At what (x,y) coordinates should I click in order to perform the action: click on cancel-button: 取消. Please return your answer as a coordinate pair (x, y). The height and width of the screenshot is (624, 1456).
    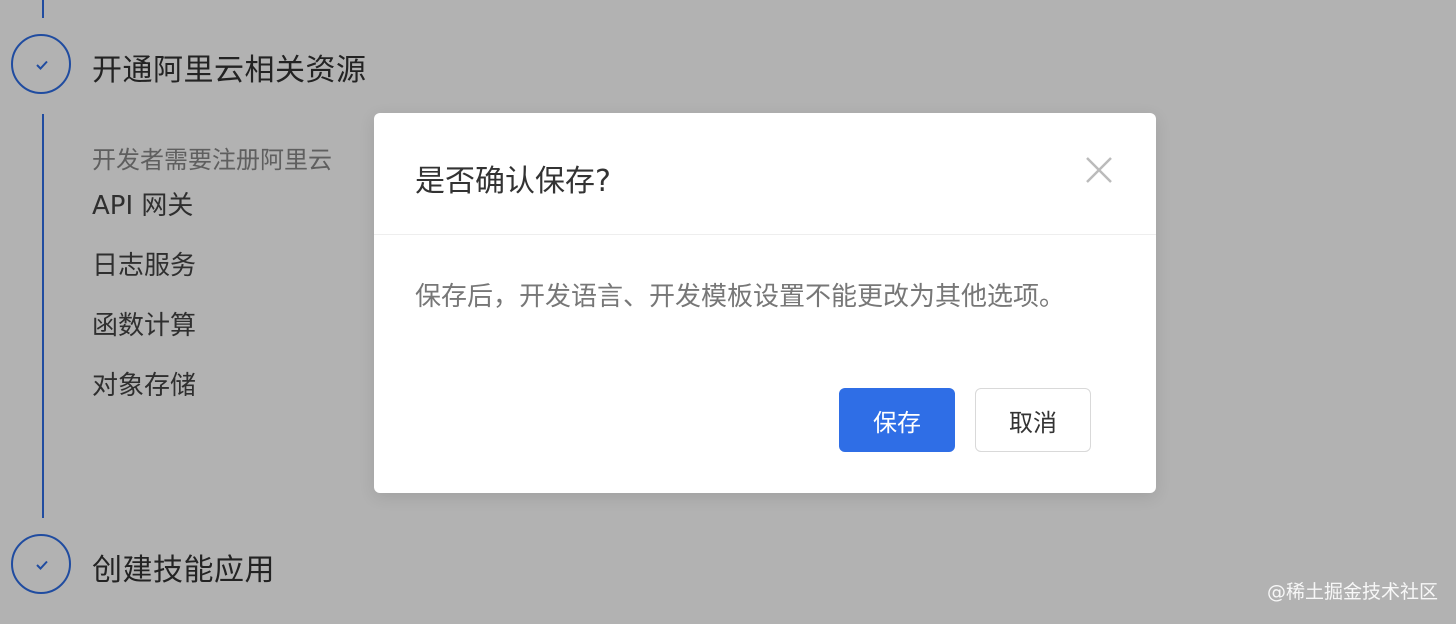
    Looking at the image, I should click on (1033, 420).